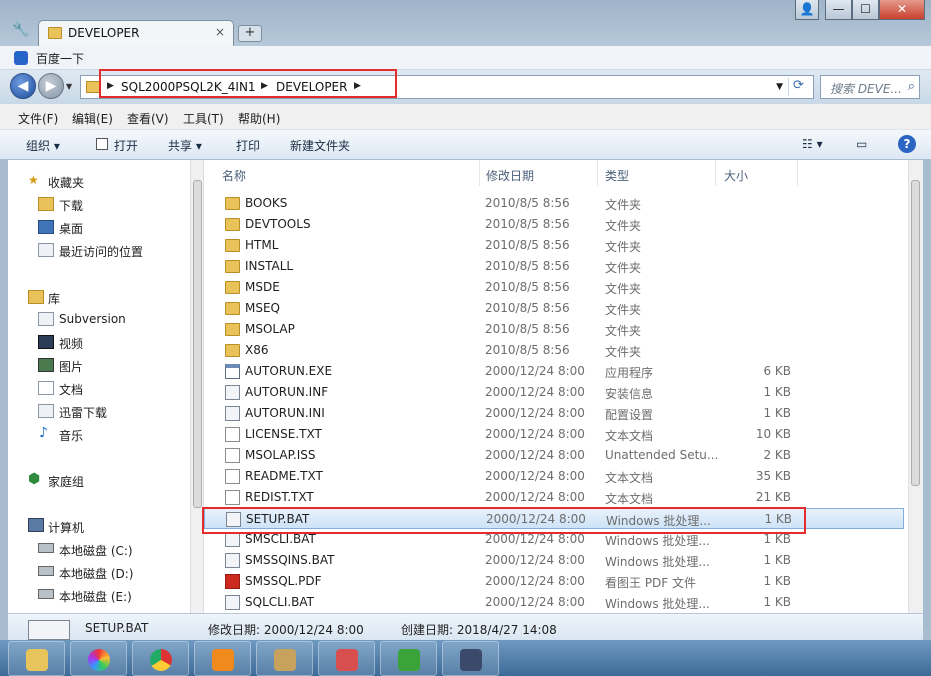  What do you see at coordinates (203, 118) in the screenshot?
I see `menu-tools: 工具(T)` at bounding box center [203, 118].